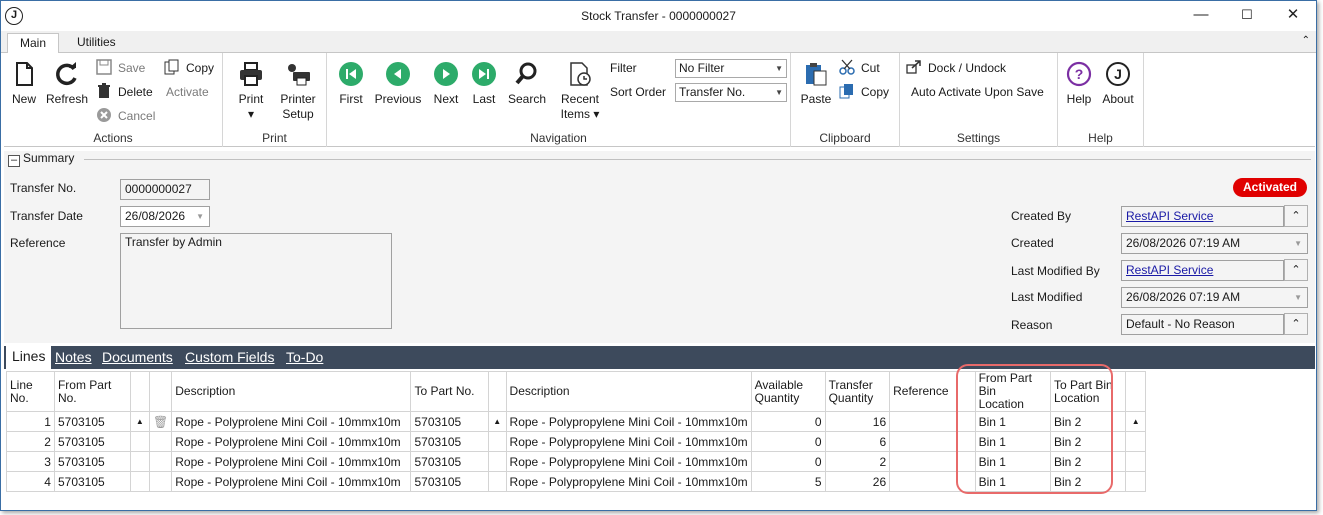  Describe the element at coordinates (1169, 270) in the screenshot. I see `last-modified-by-link: RestAPI Service` at that location.